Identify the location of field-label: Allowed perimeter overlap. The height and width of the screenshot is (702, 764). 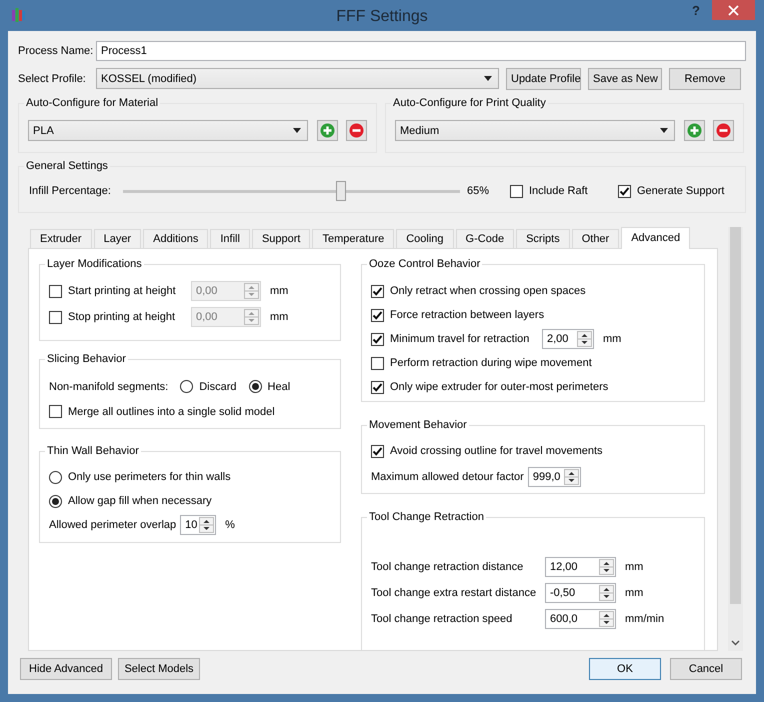
(112, 525).